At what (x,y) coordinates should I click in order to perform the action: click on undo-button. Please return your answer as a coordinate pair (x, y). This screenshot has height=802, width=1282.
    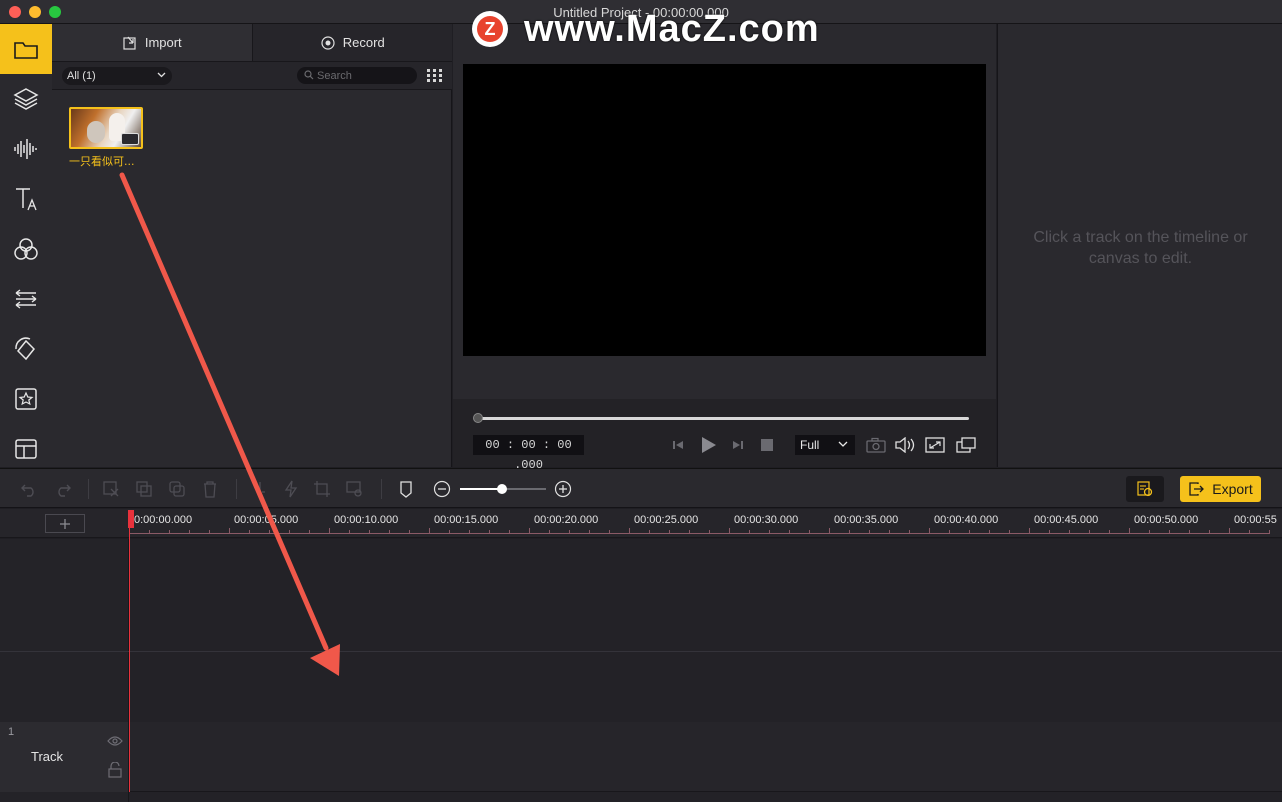
    Looking at the image, I should click on (29, 489).